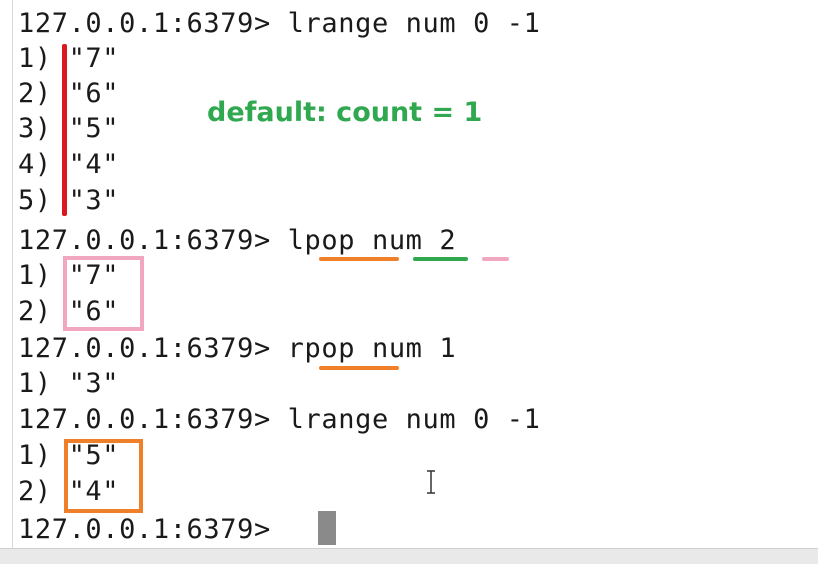 The width and height of the screenshot is (818, 564). What do you see at coordinates (69, 383) in the screenshot?
I see `output-line: 1) "3"` at bounding box center [69, 383].